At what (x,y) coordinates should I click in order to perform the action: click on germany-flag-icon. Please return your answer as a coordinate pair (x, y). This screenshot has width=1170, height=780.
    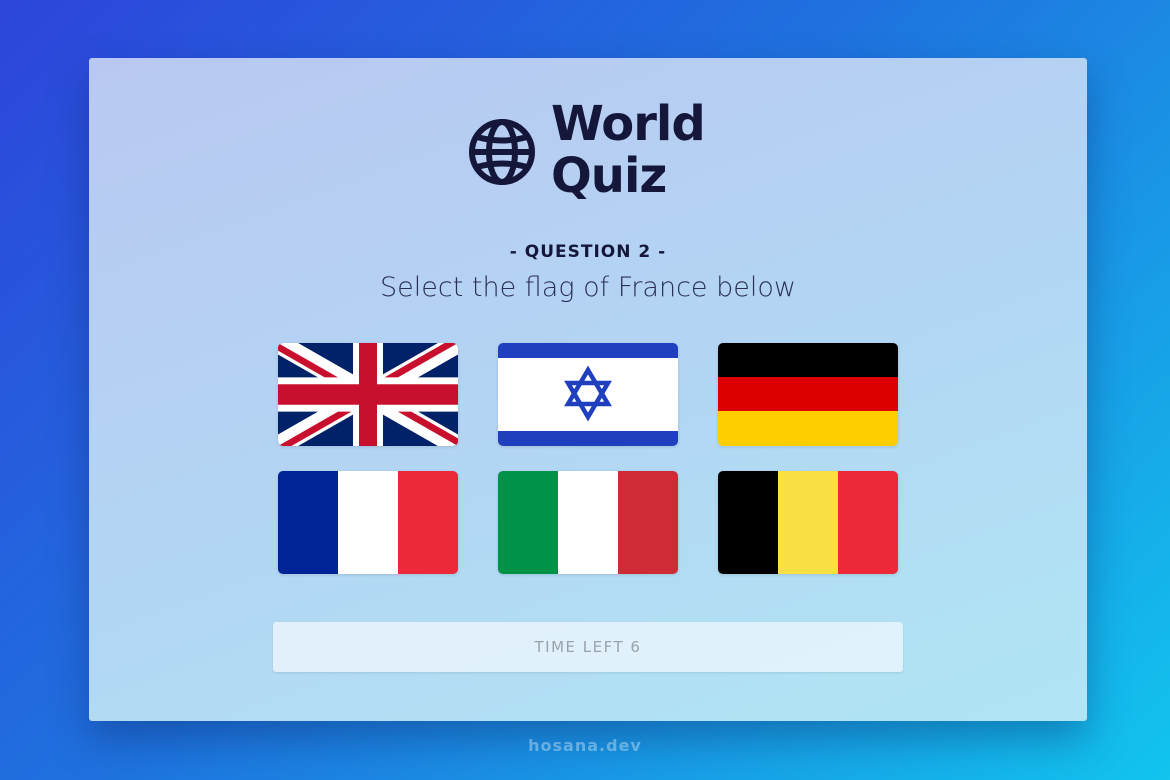
    Looking at the image, I should click on (808, 394).